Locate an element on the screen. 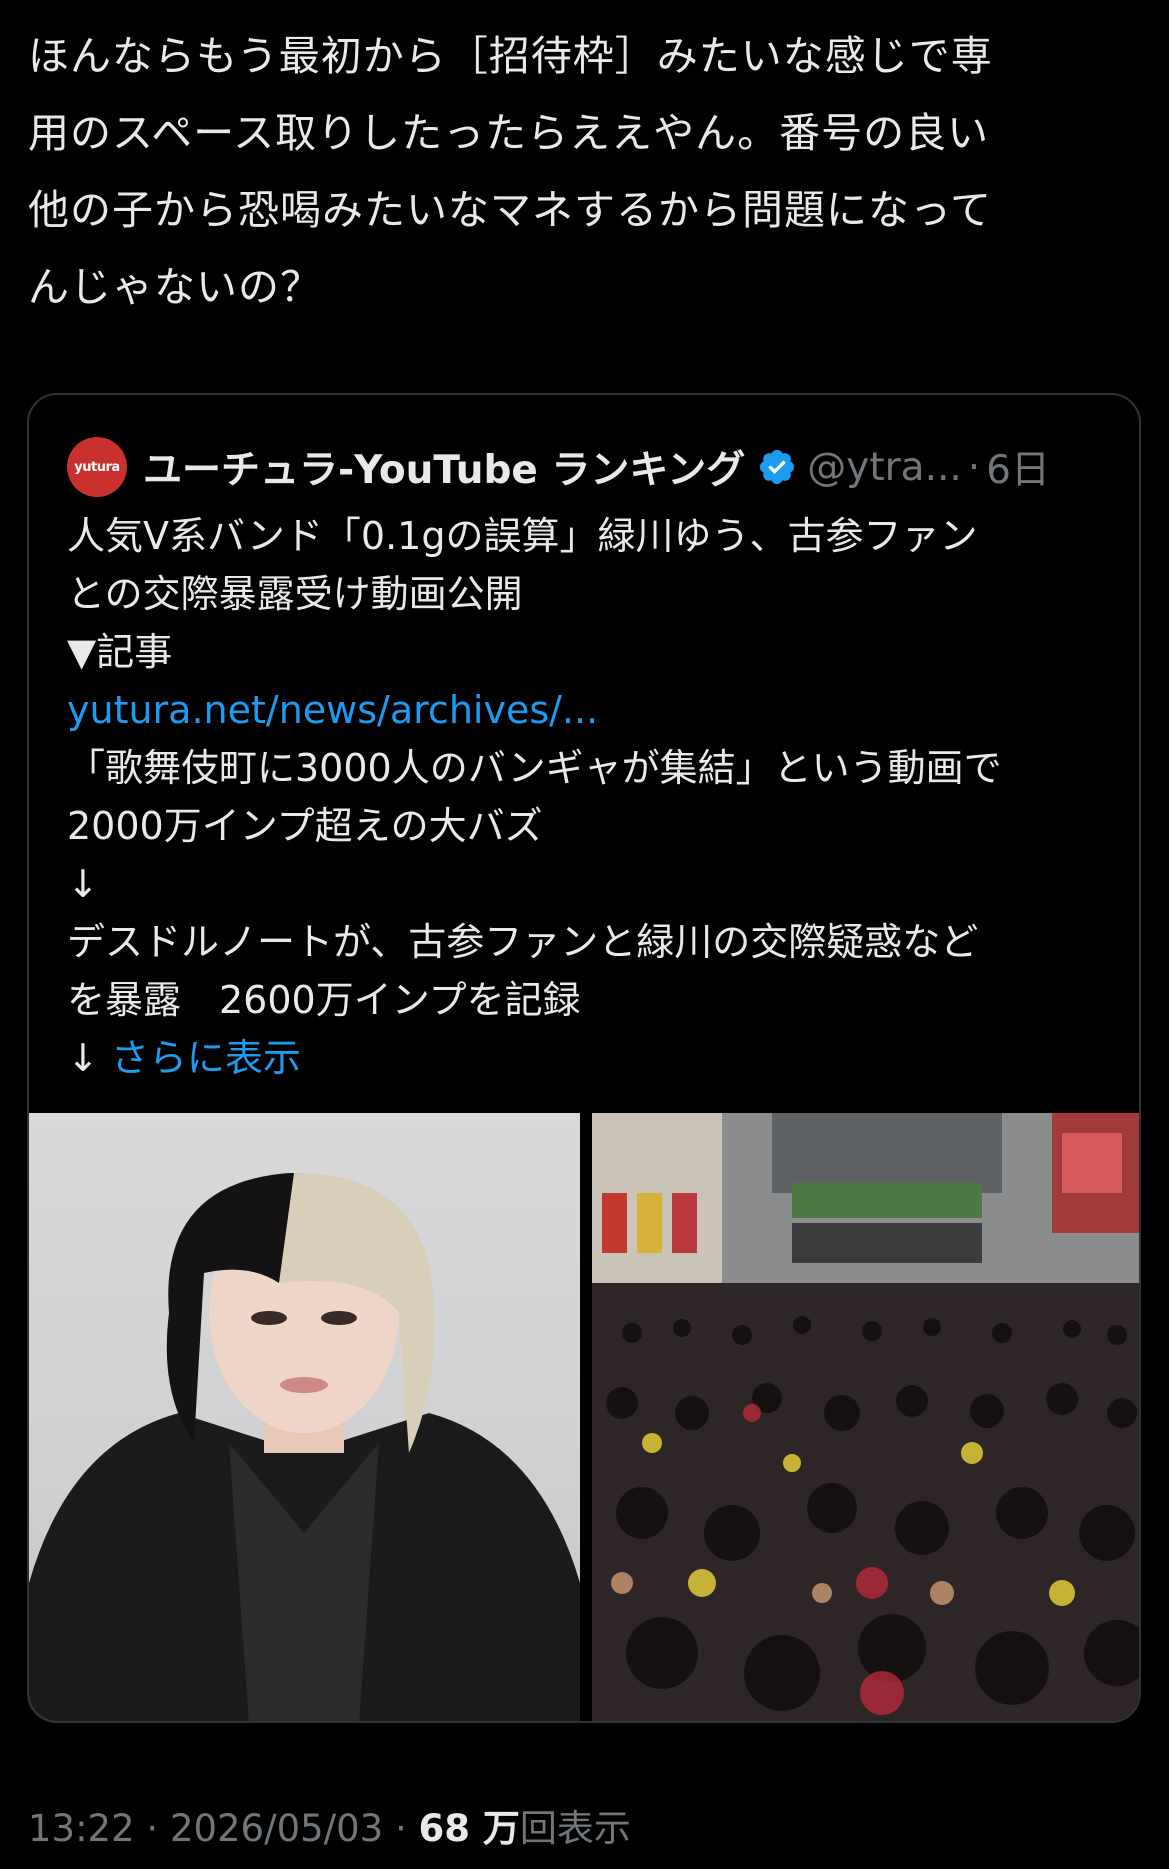 The width and height of the screenshot is (1169, 1869). display-name: ユーチュラ-YouTube ランキング is located at coordinates (444, 467).